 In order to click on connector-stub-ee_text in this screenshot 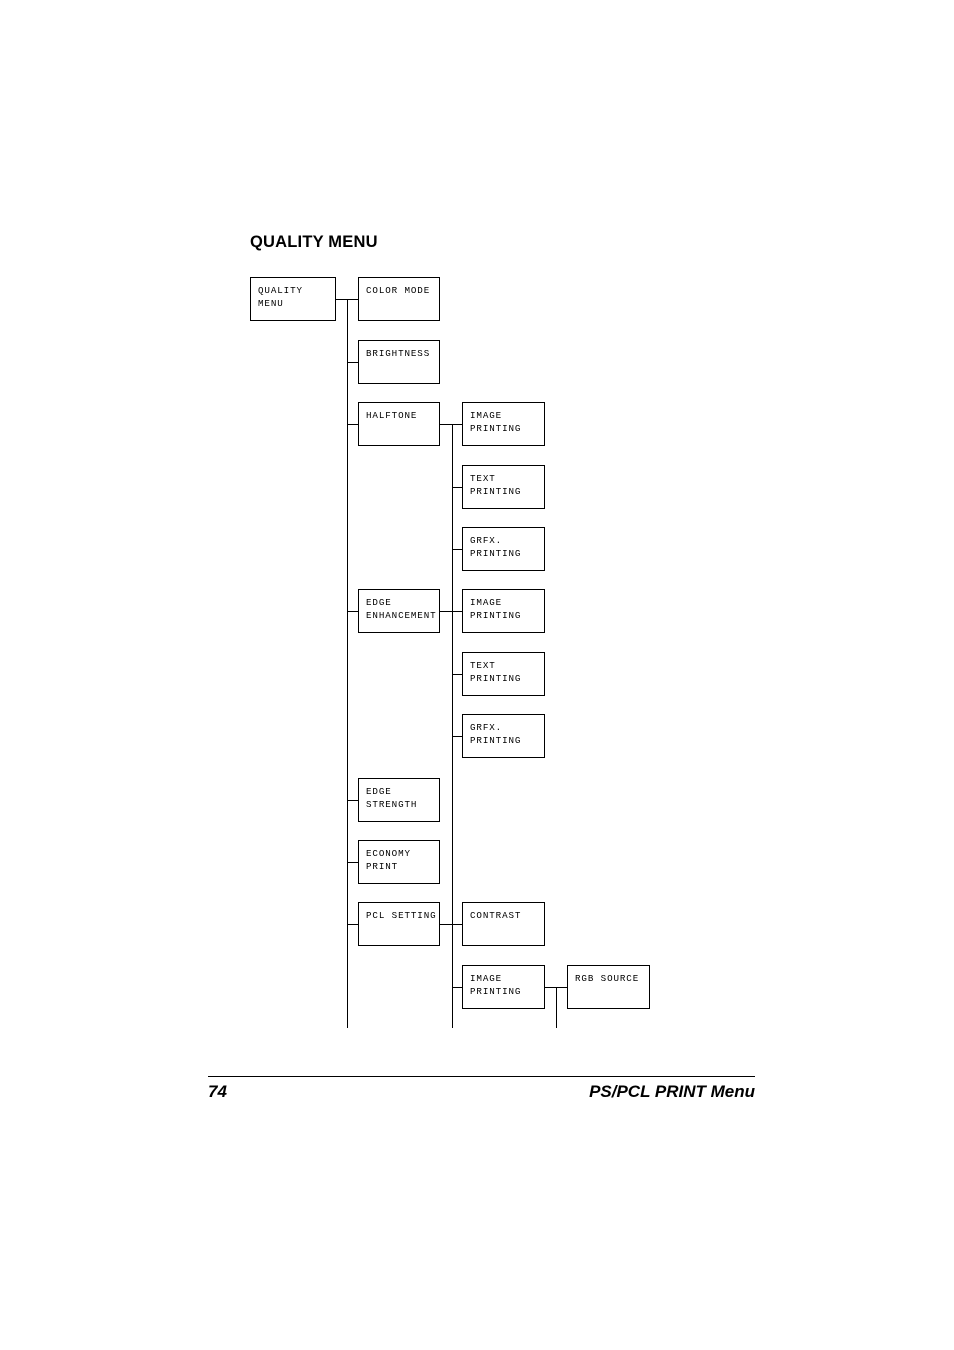, I will do `click(457, 674)`.